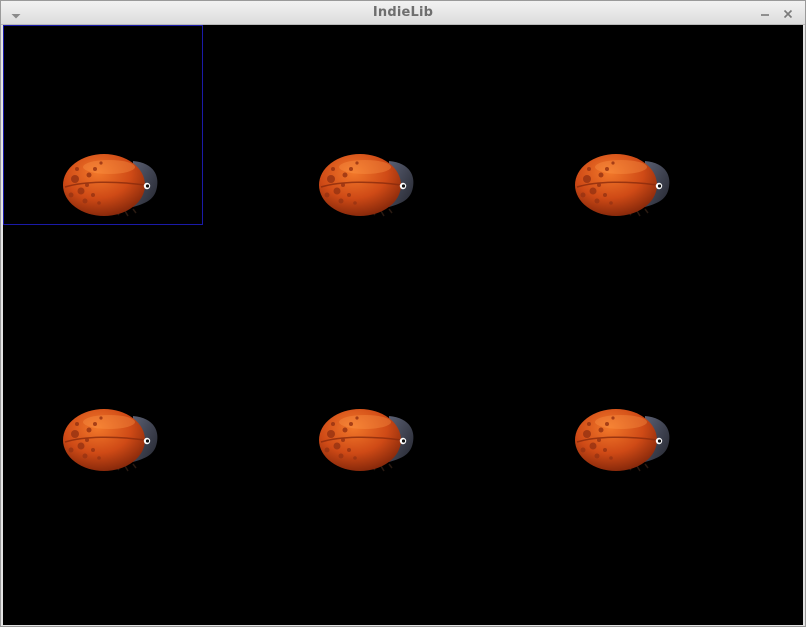 The image size is (806, 627). I want to click on close-icon, so click(788, 13).